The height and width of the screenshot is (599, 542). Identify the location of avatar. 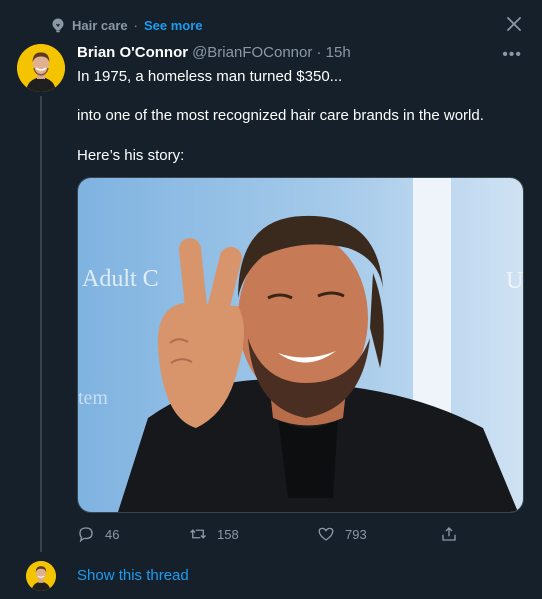
(41, 68).